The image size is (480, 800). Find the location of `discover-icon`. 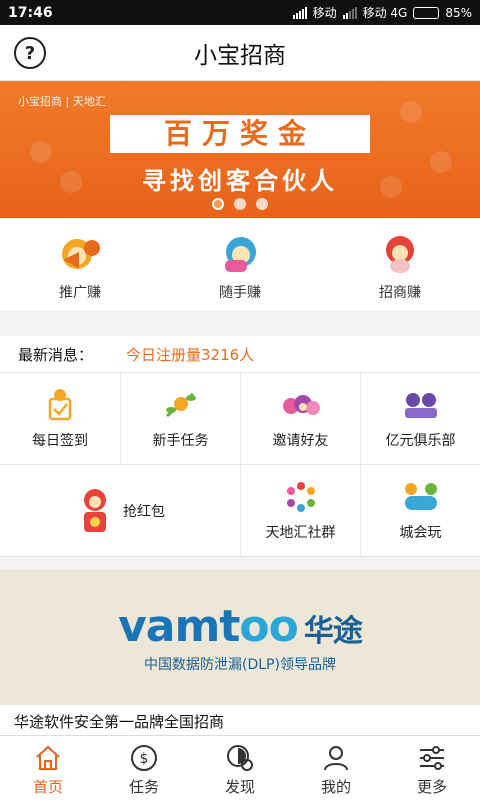

discover-icon is located at coordinates (240, 758).